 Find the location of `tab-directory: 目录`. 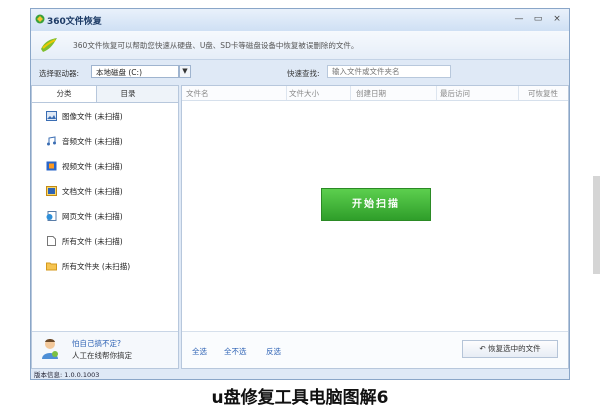

tab-directory: 目录 is located at coordinates (128, 94).